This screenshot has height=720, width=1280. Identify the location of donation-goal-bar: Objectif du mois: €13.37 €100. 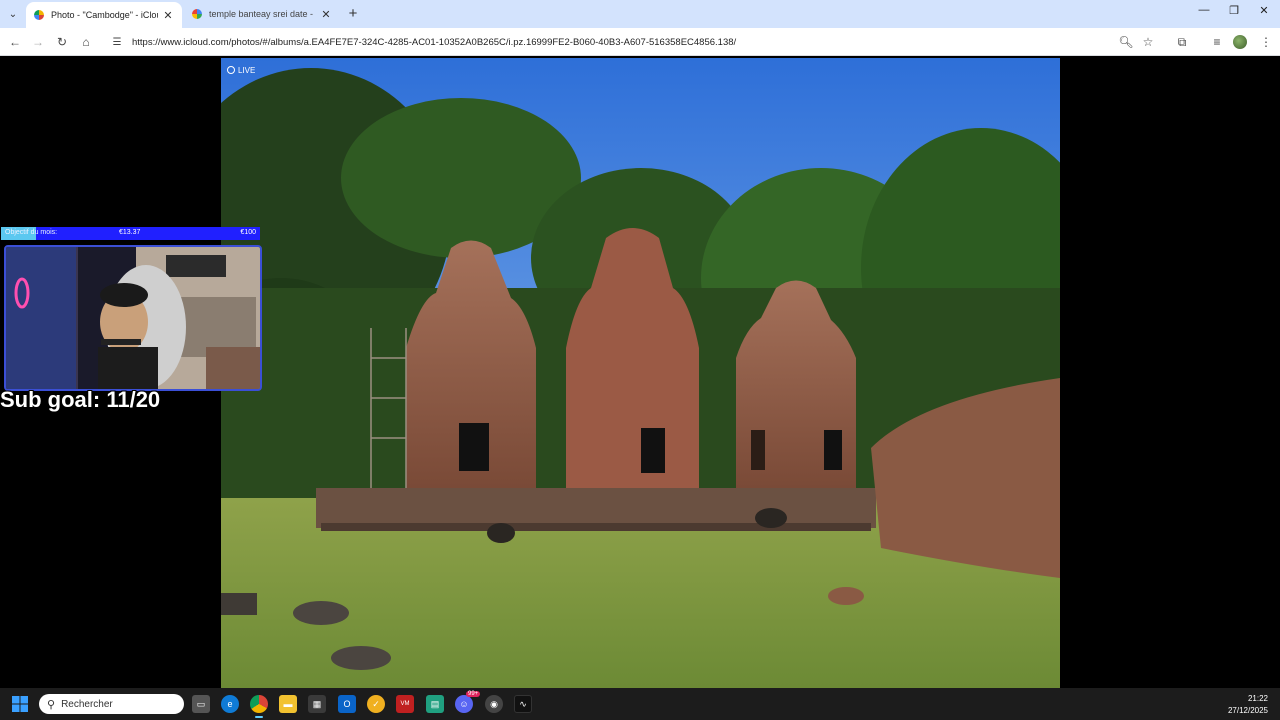
(130, 233).